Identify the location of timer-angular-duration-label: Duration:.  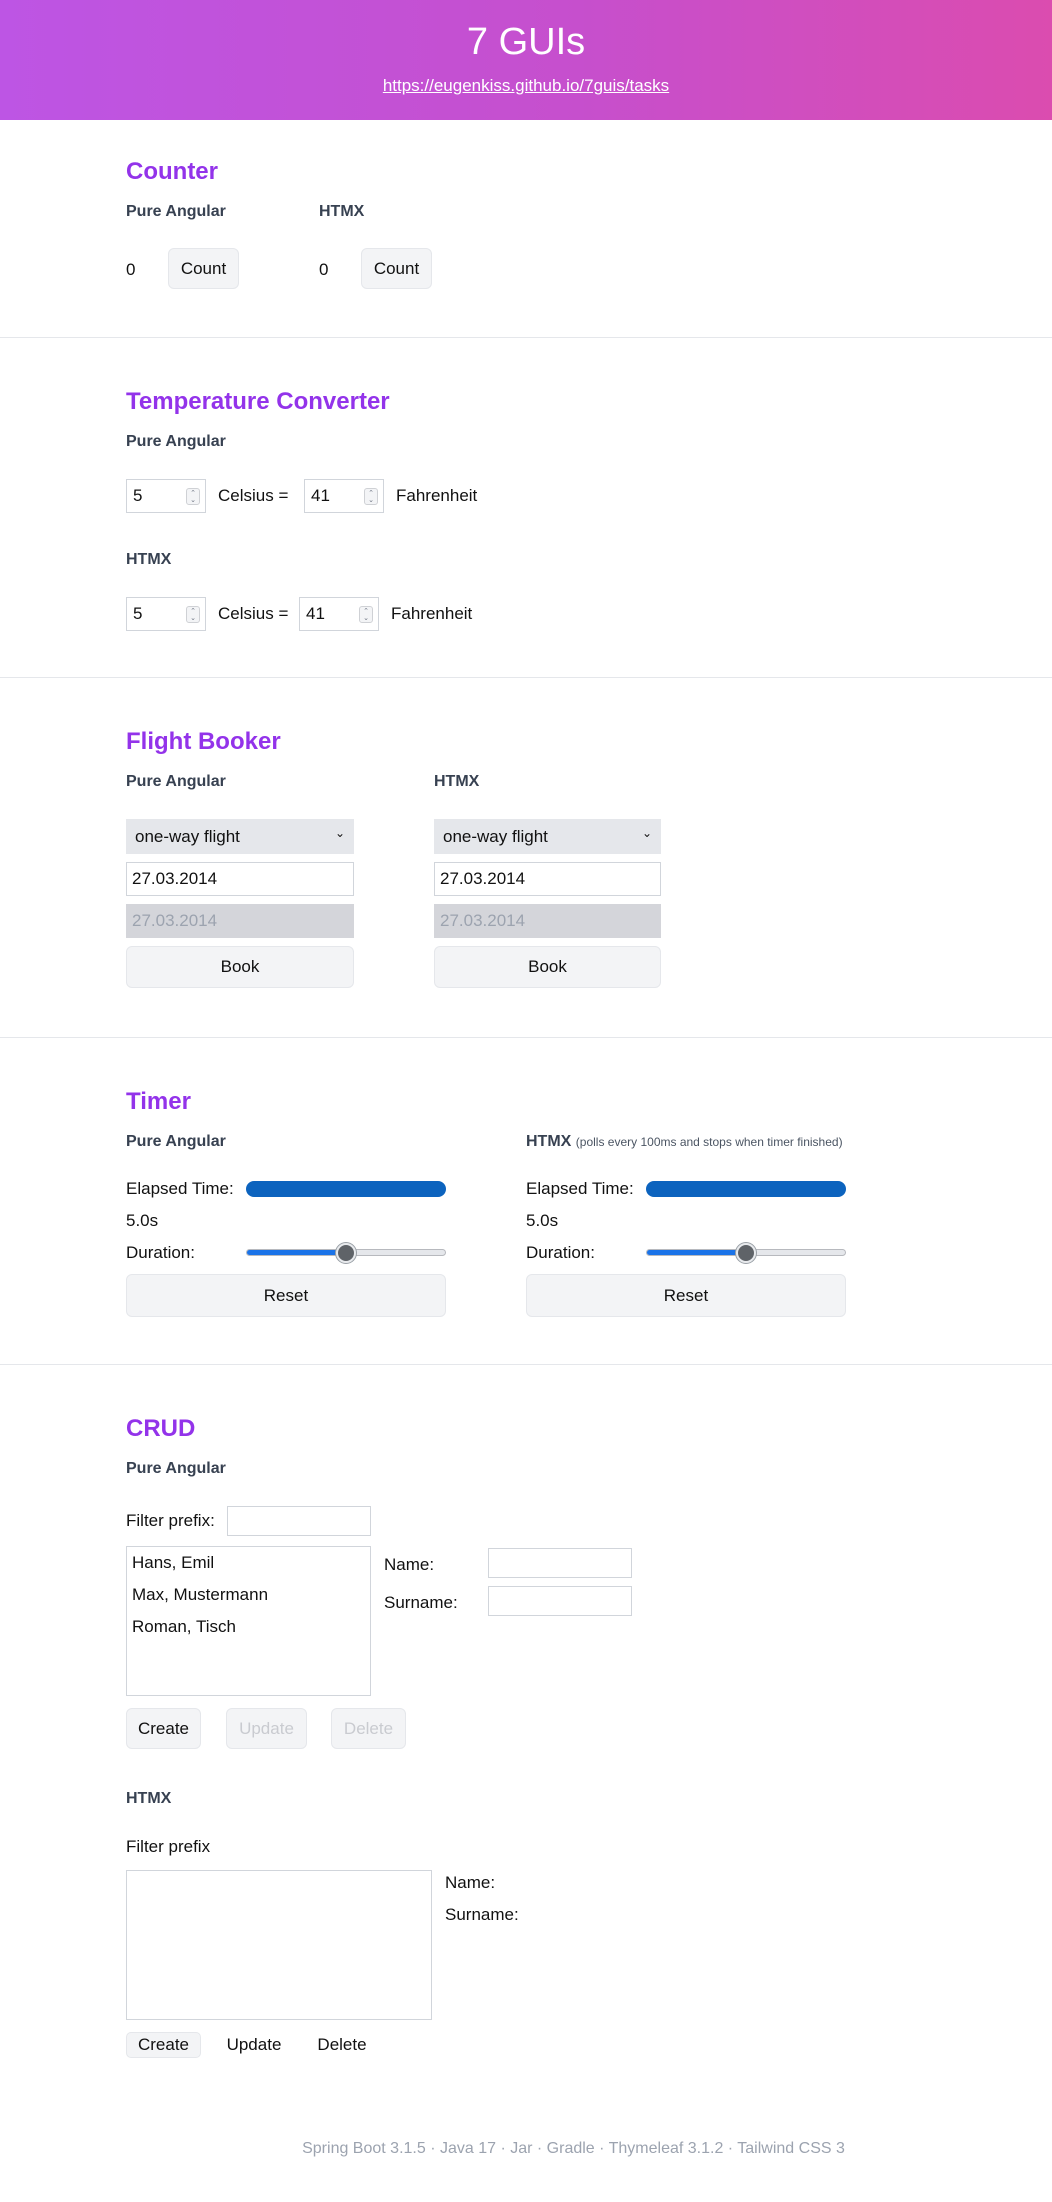
(160, 1252).